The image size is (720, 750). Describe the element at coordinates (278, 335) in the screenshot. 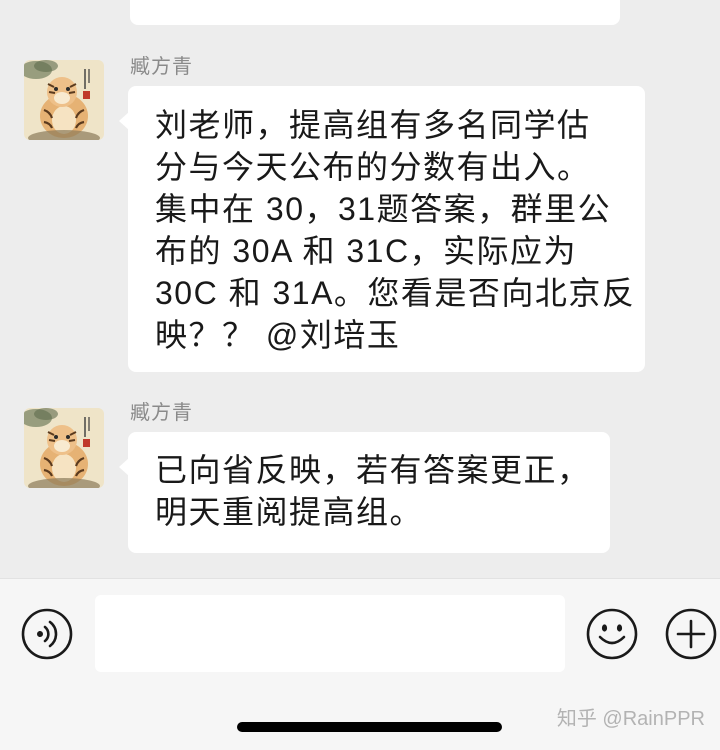

I see `message-text-line: 映？？ @刘培玉` at that location.